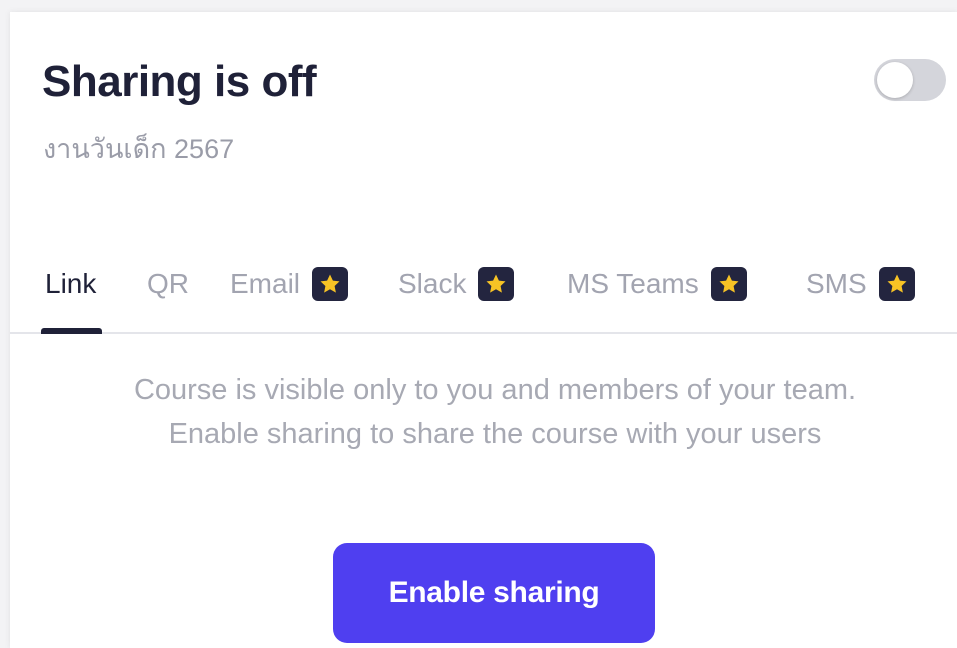  What do you see at coordinates (71, 283) in the screenshot?
I see `tab-label: Link` at bounding box center [71, 283].